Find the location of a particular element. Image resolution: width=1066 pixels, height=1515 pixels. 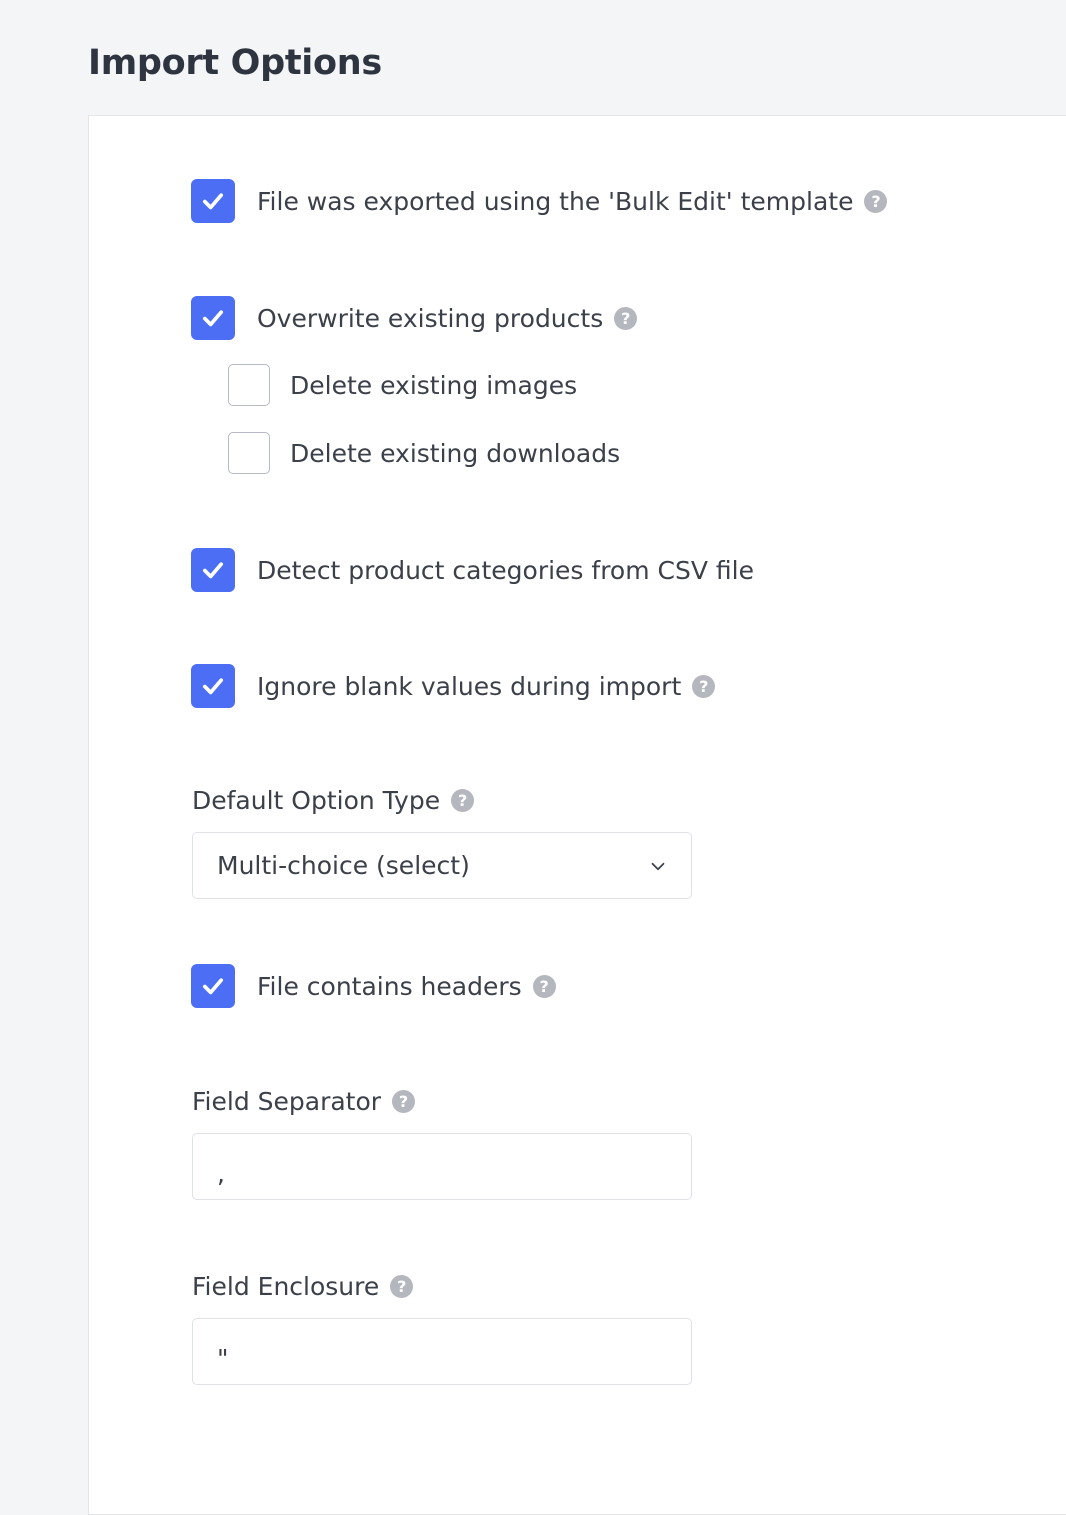

select-value-default-option-type: Multi-choice (select) is located at coordinates (343, 865).